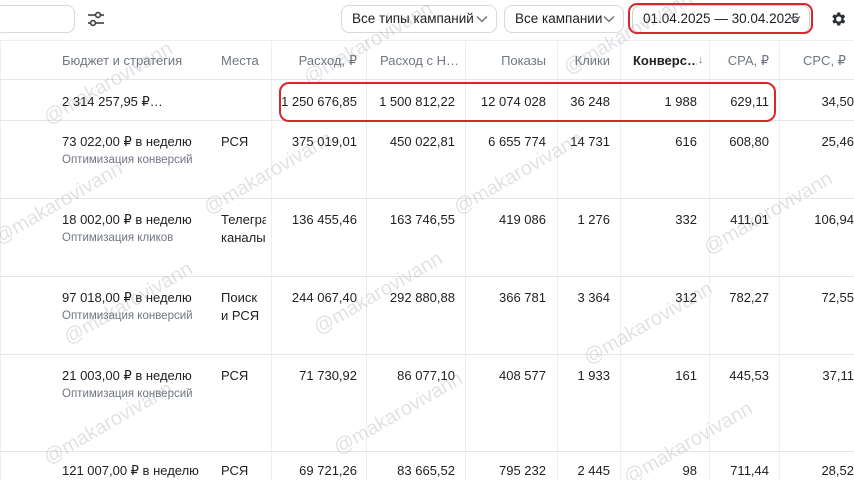 The height and width of the screenshot is (480, 854). Describe the element at coordinates (118, 238) in the screenshot. I see `row-strategy: Оптимизация кликов` at that location.